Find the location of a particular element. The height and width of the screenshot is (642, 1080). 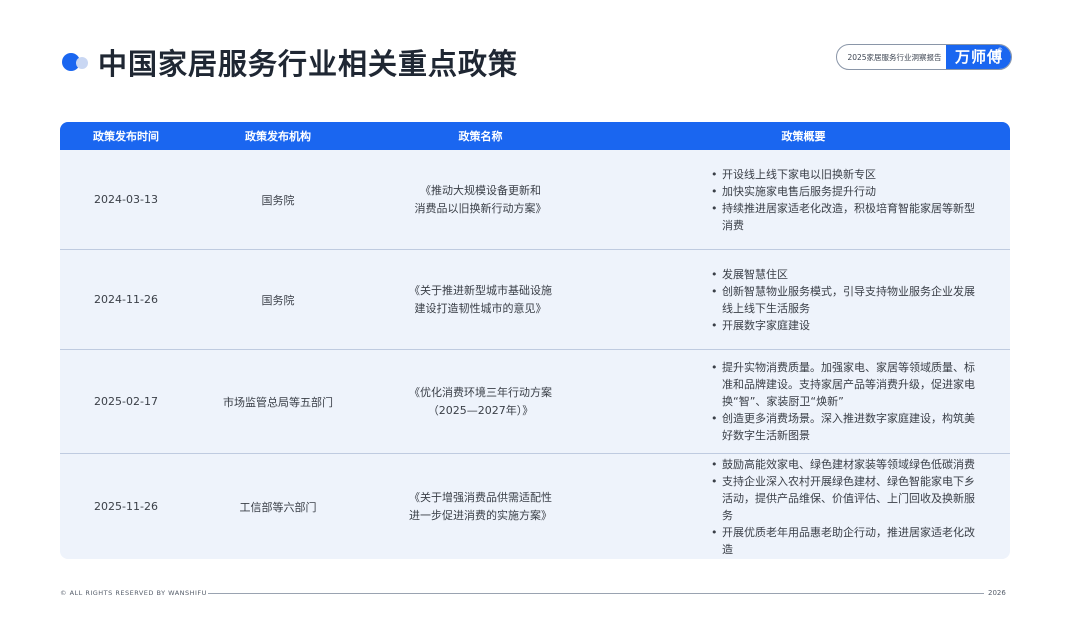

footer-divider is located at coordinates (596, 593).